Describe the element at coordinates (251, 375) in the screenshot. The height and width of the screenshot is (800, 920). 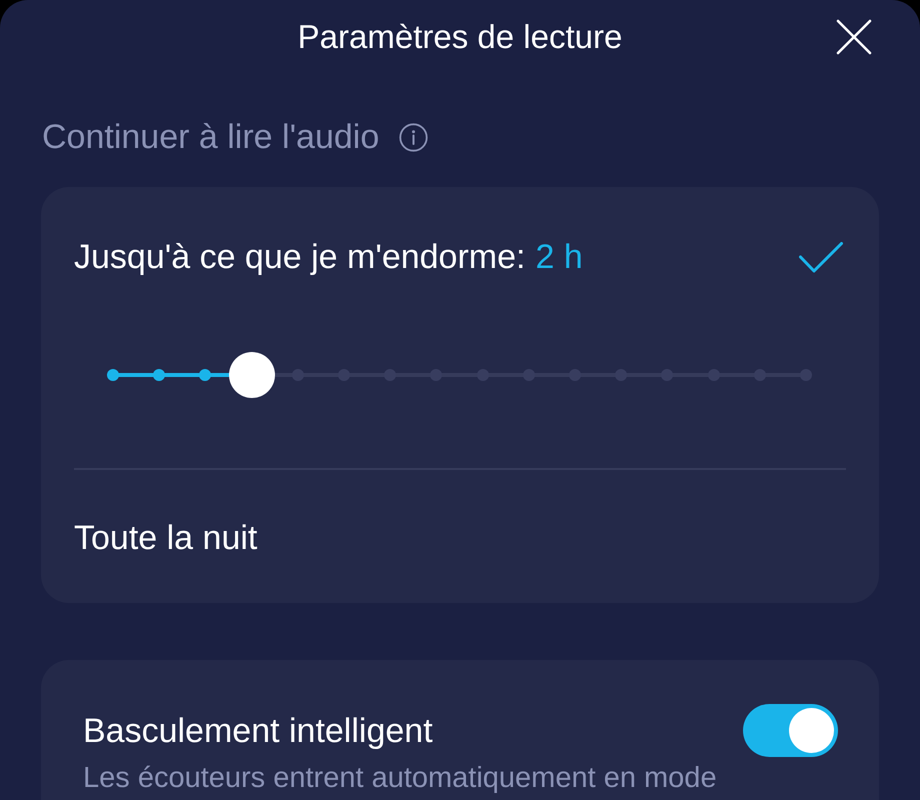
I see `slider-thumb` at that location.